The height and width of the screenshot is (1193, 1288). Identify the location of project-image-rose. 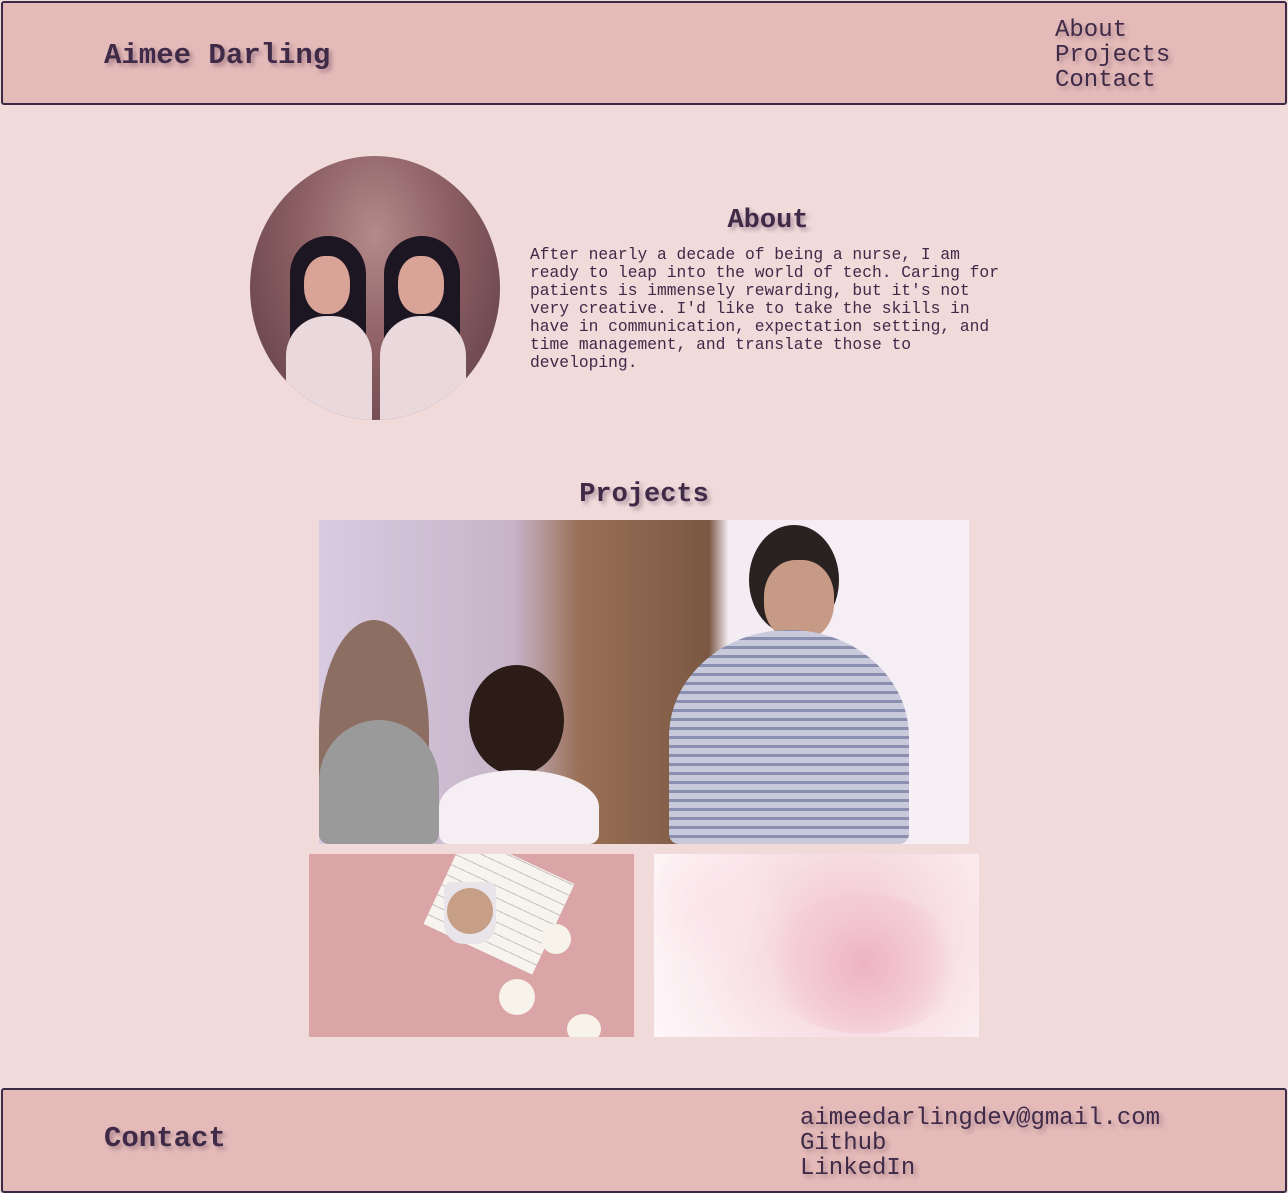
(816, 945).